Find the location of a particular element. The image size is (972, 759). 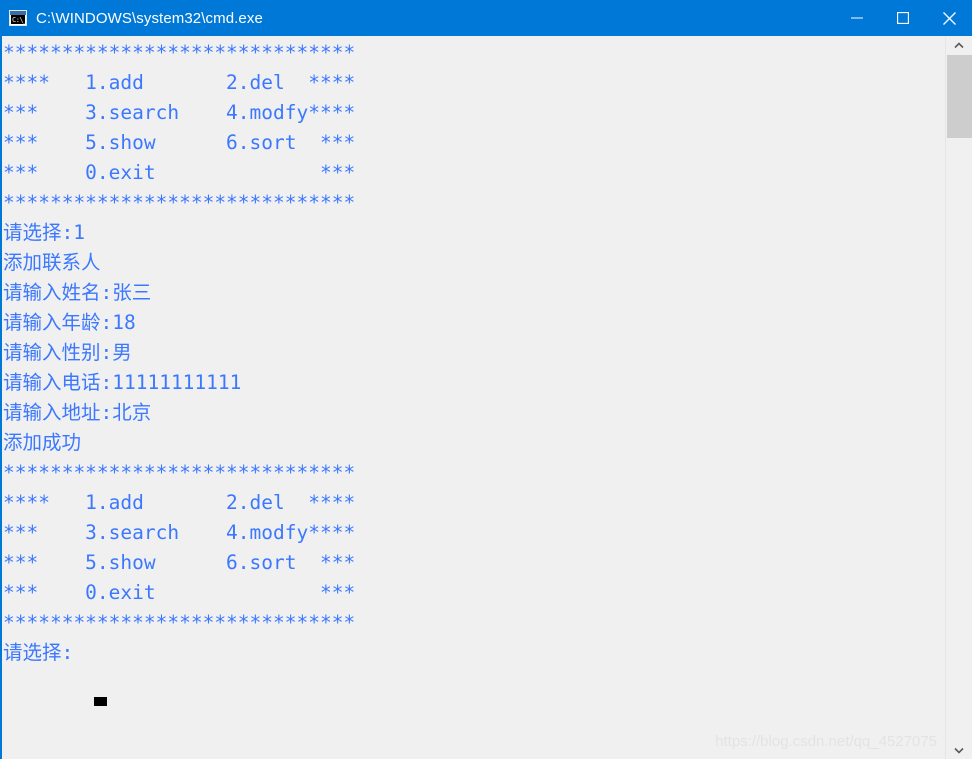

window-controls is located at coordinates (903, 18).